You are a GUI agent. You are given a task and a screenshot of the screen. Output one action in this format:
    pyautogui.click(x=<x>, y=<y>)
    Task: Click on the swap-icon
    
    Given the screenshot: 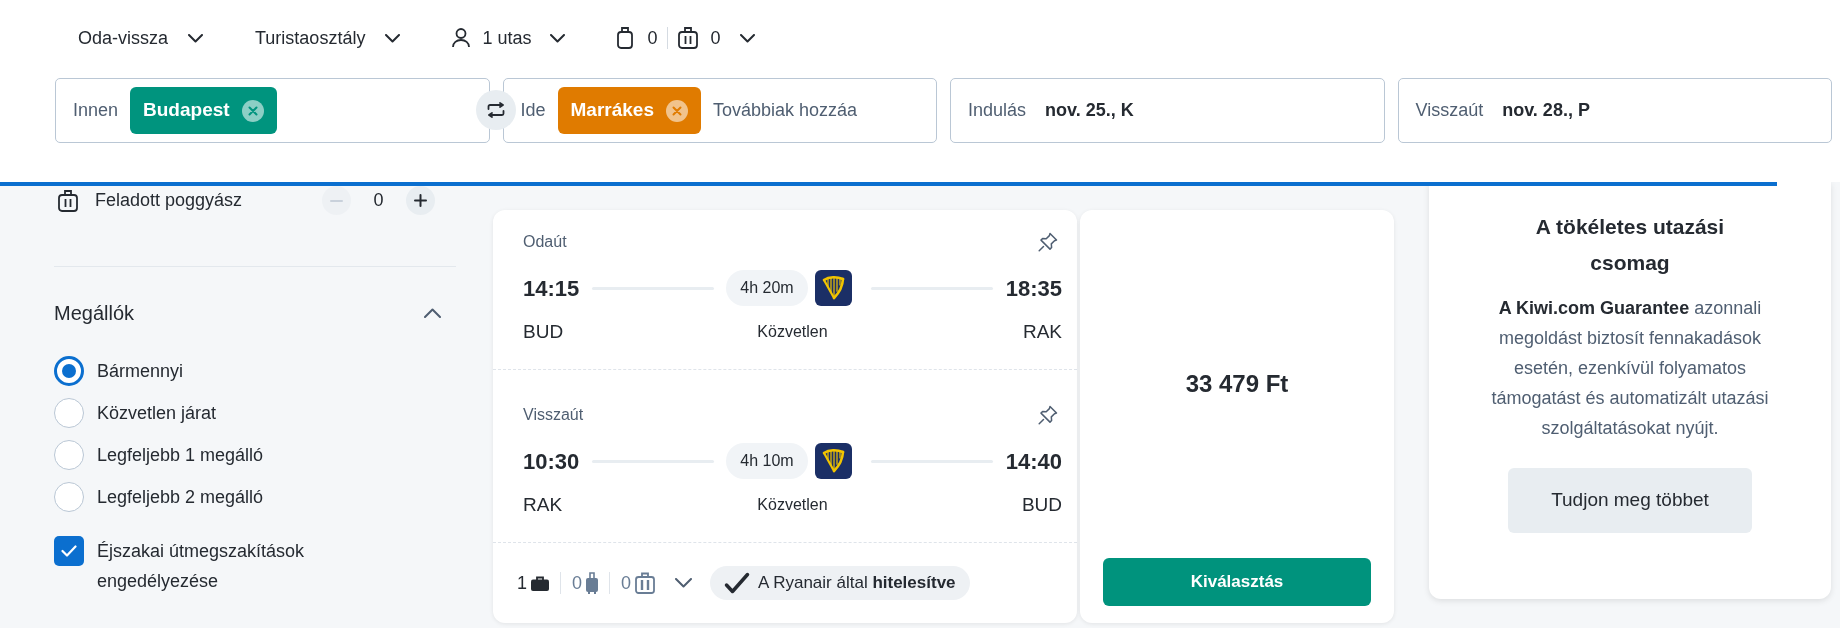 What is the action you would take?
    pyautogui.click(x=496, y=110)
    